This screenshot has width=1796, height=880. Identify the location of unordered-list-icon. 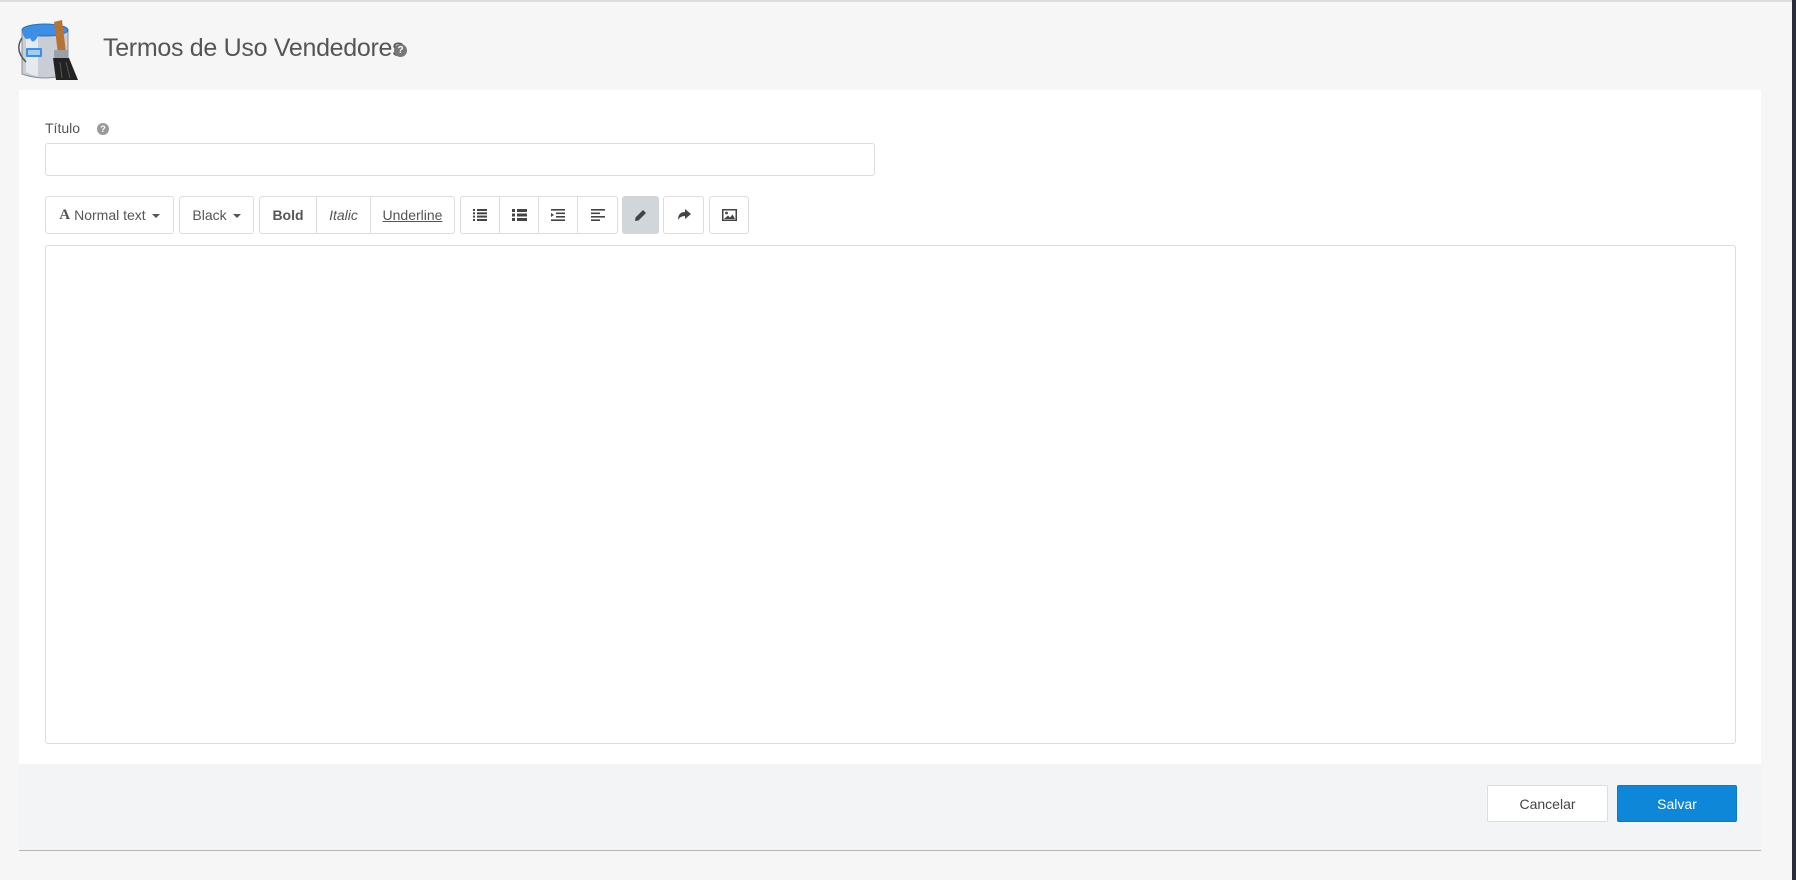
(480, 215).